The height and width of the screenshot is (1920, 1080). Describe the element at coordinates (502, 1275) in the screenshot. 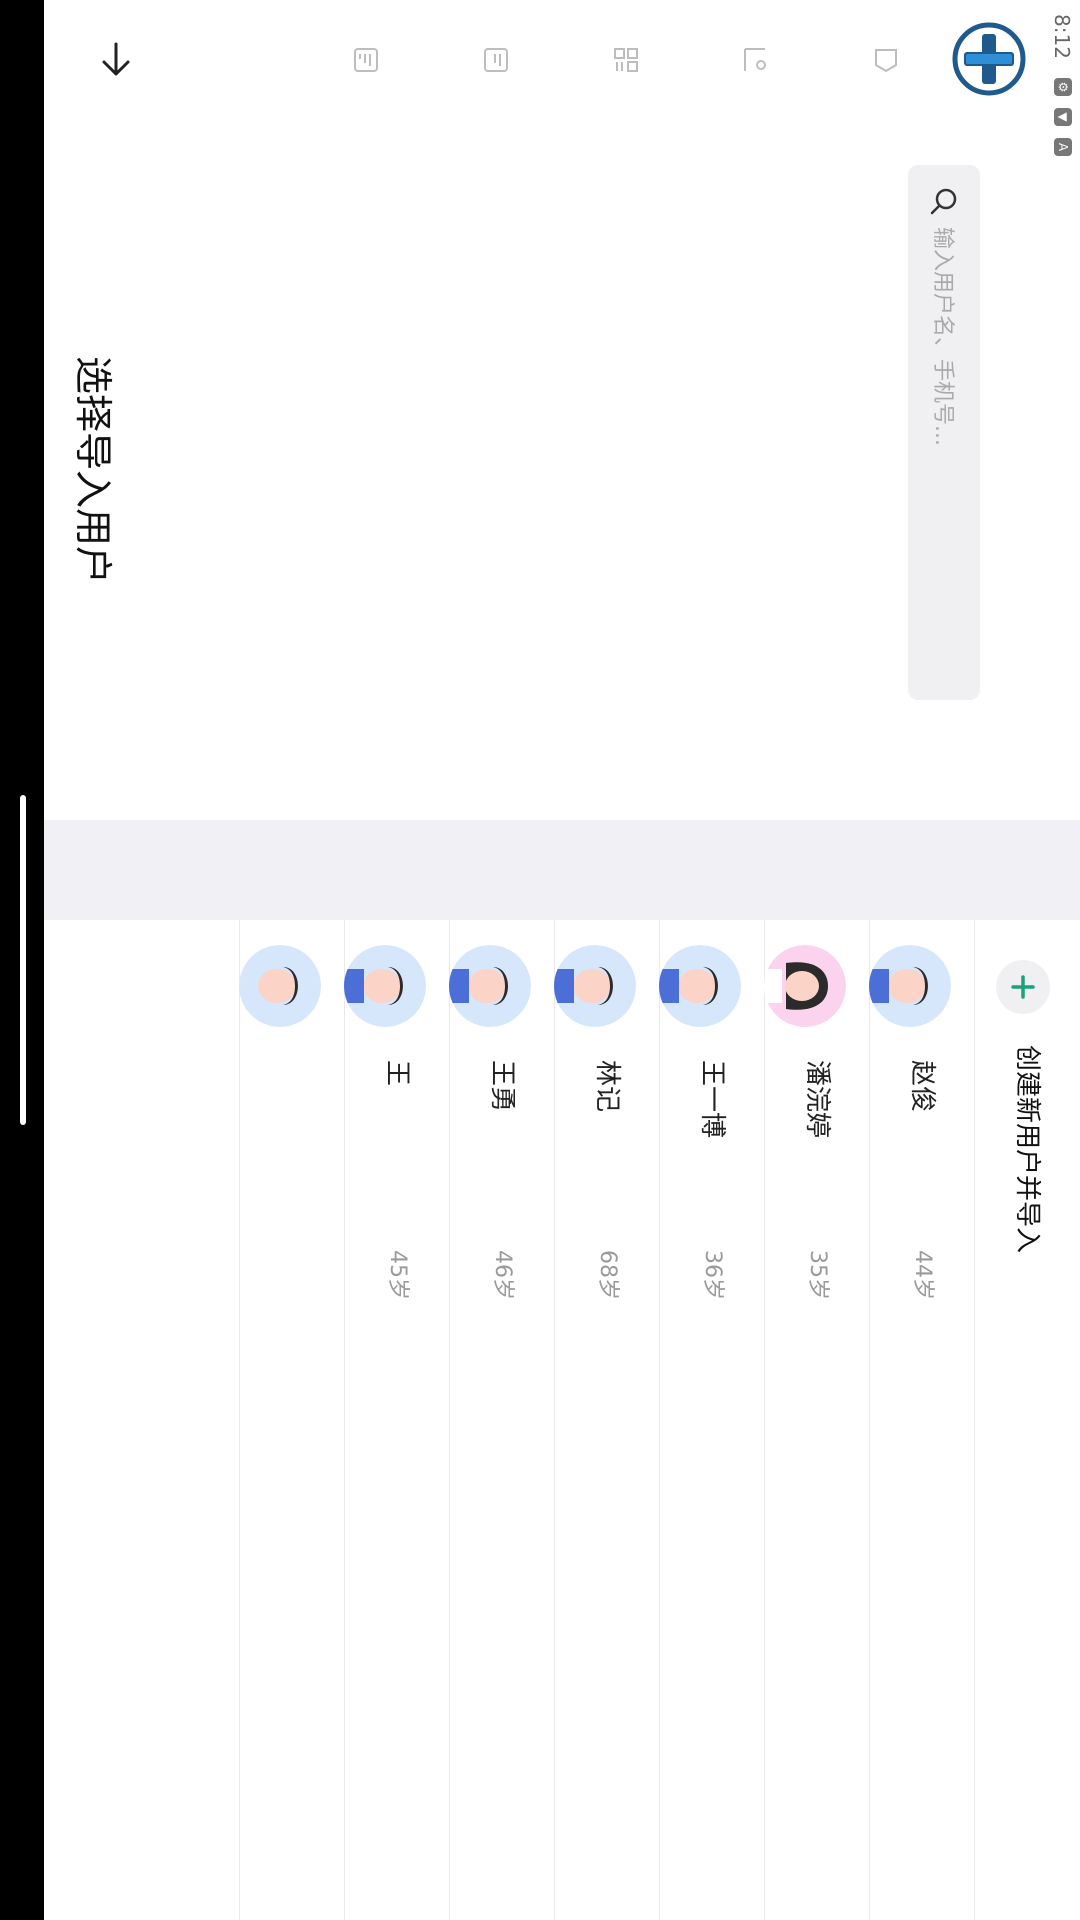

I see `user-age: 46岁` at that location.